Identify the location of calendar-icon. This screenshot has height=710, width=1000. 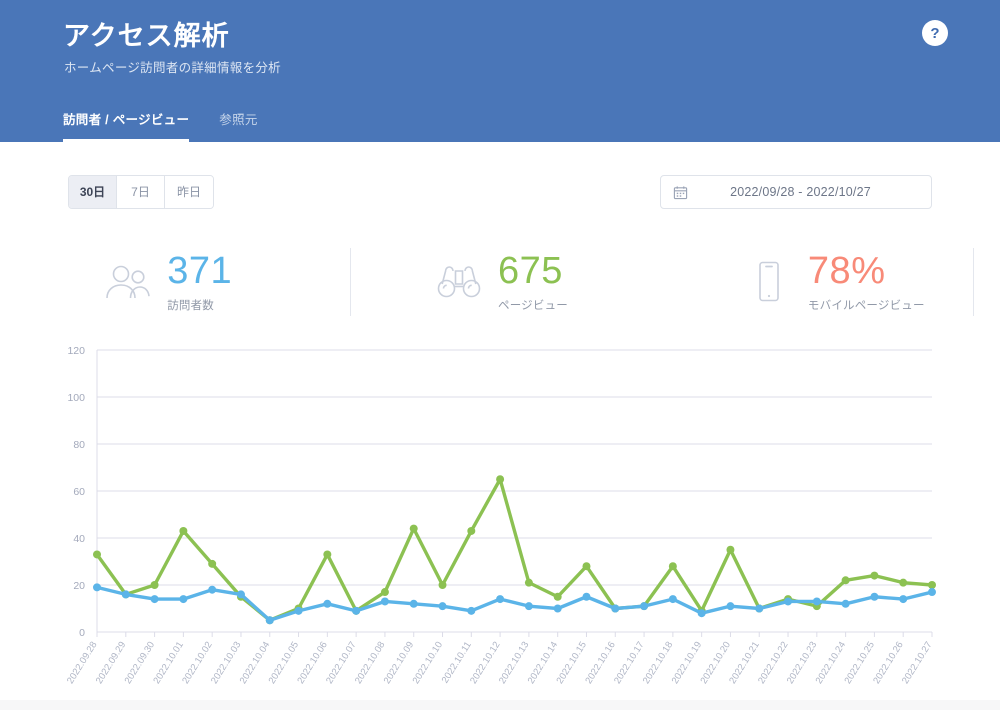
(680, 192).